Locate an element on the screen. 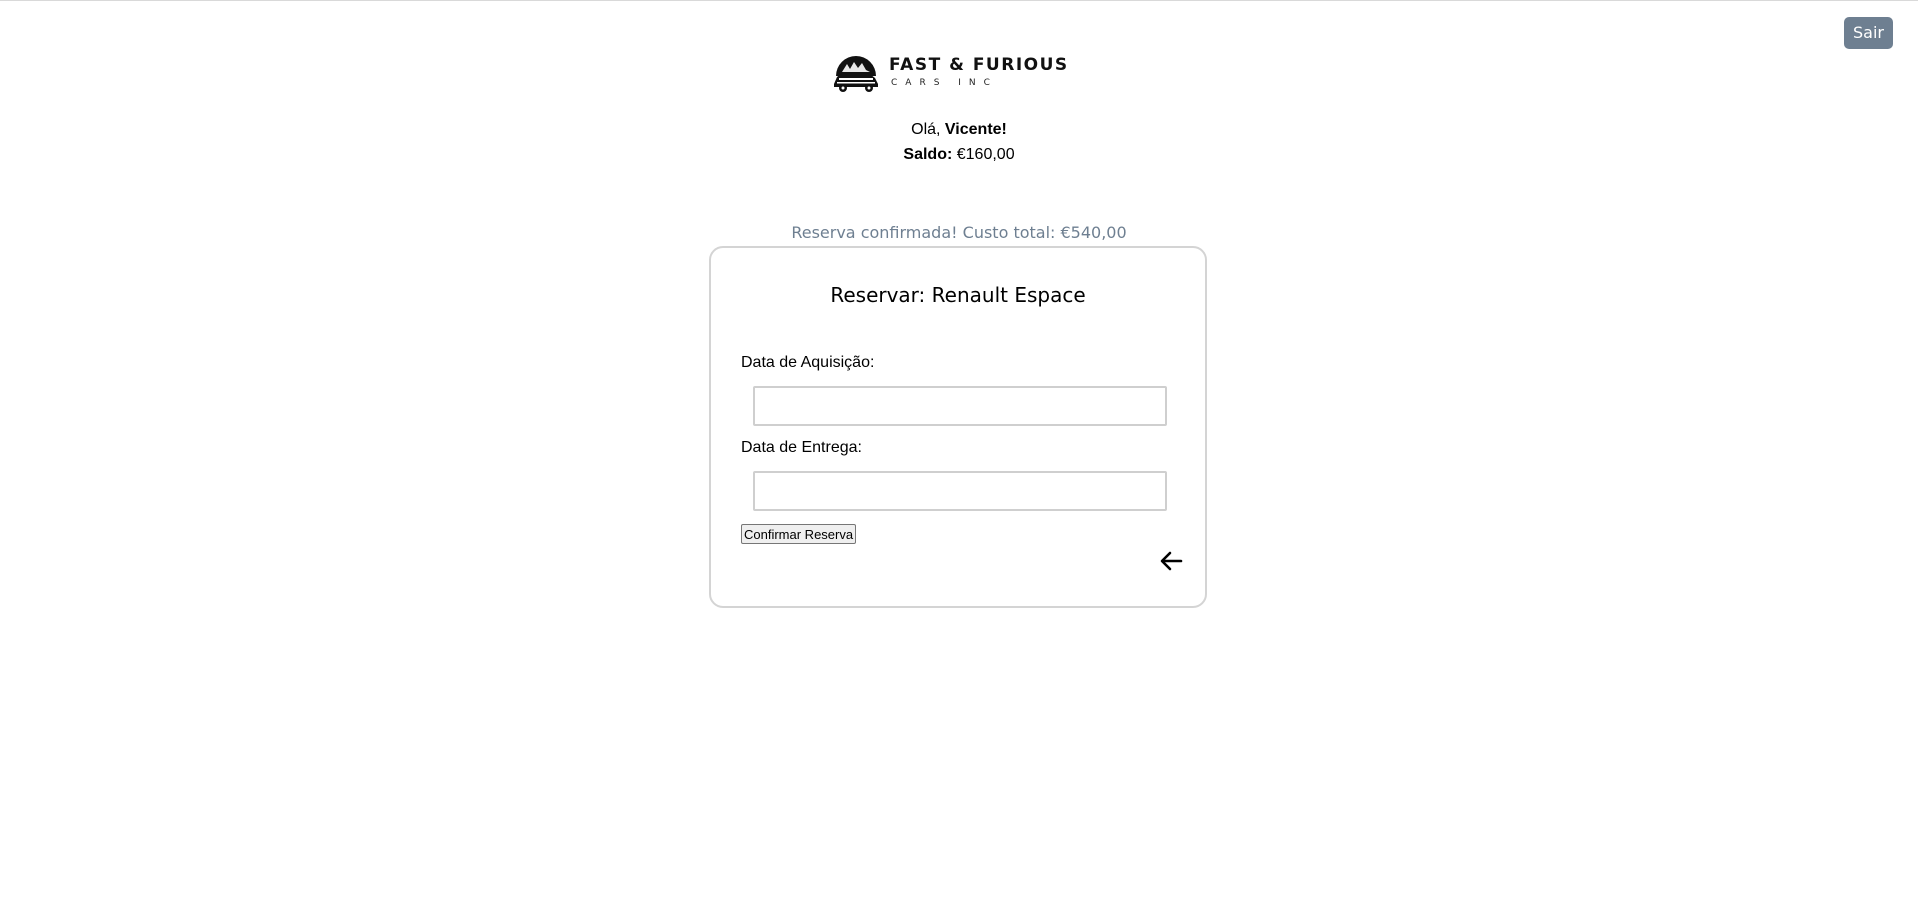  balance-label: Saldo: is located at coordinates (928, 154).